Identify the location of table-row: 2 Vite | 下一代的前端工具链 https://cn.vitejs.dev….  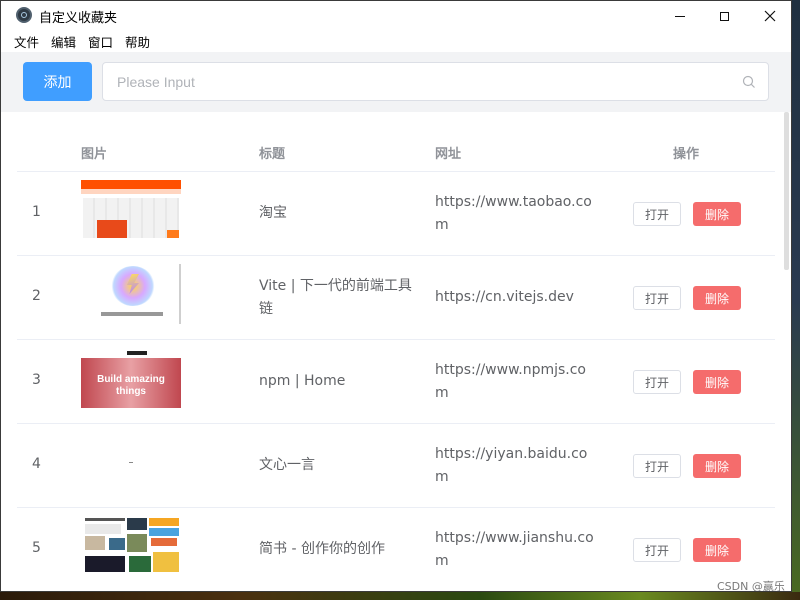
(396, 298).